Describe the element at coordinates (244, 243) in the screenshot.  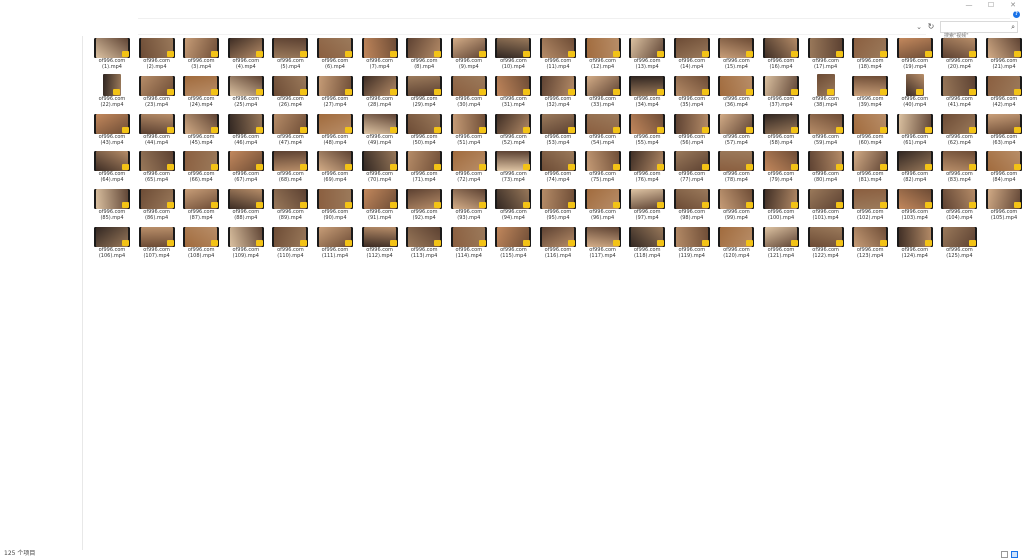
I see `file-item: of996.com (109).mp4` at that location.